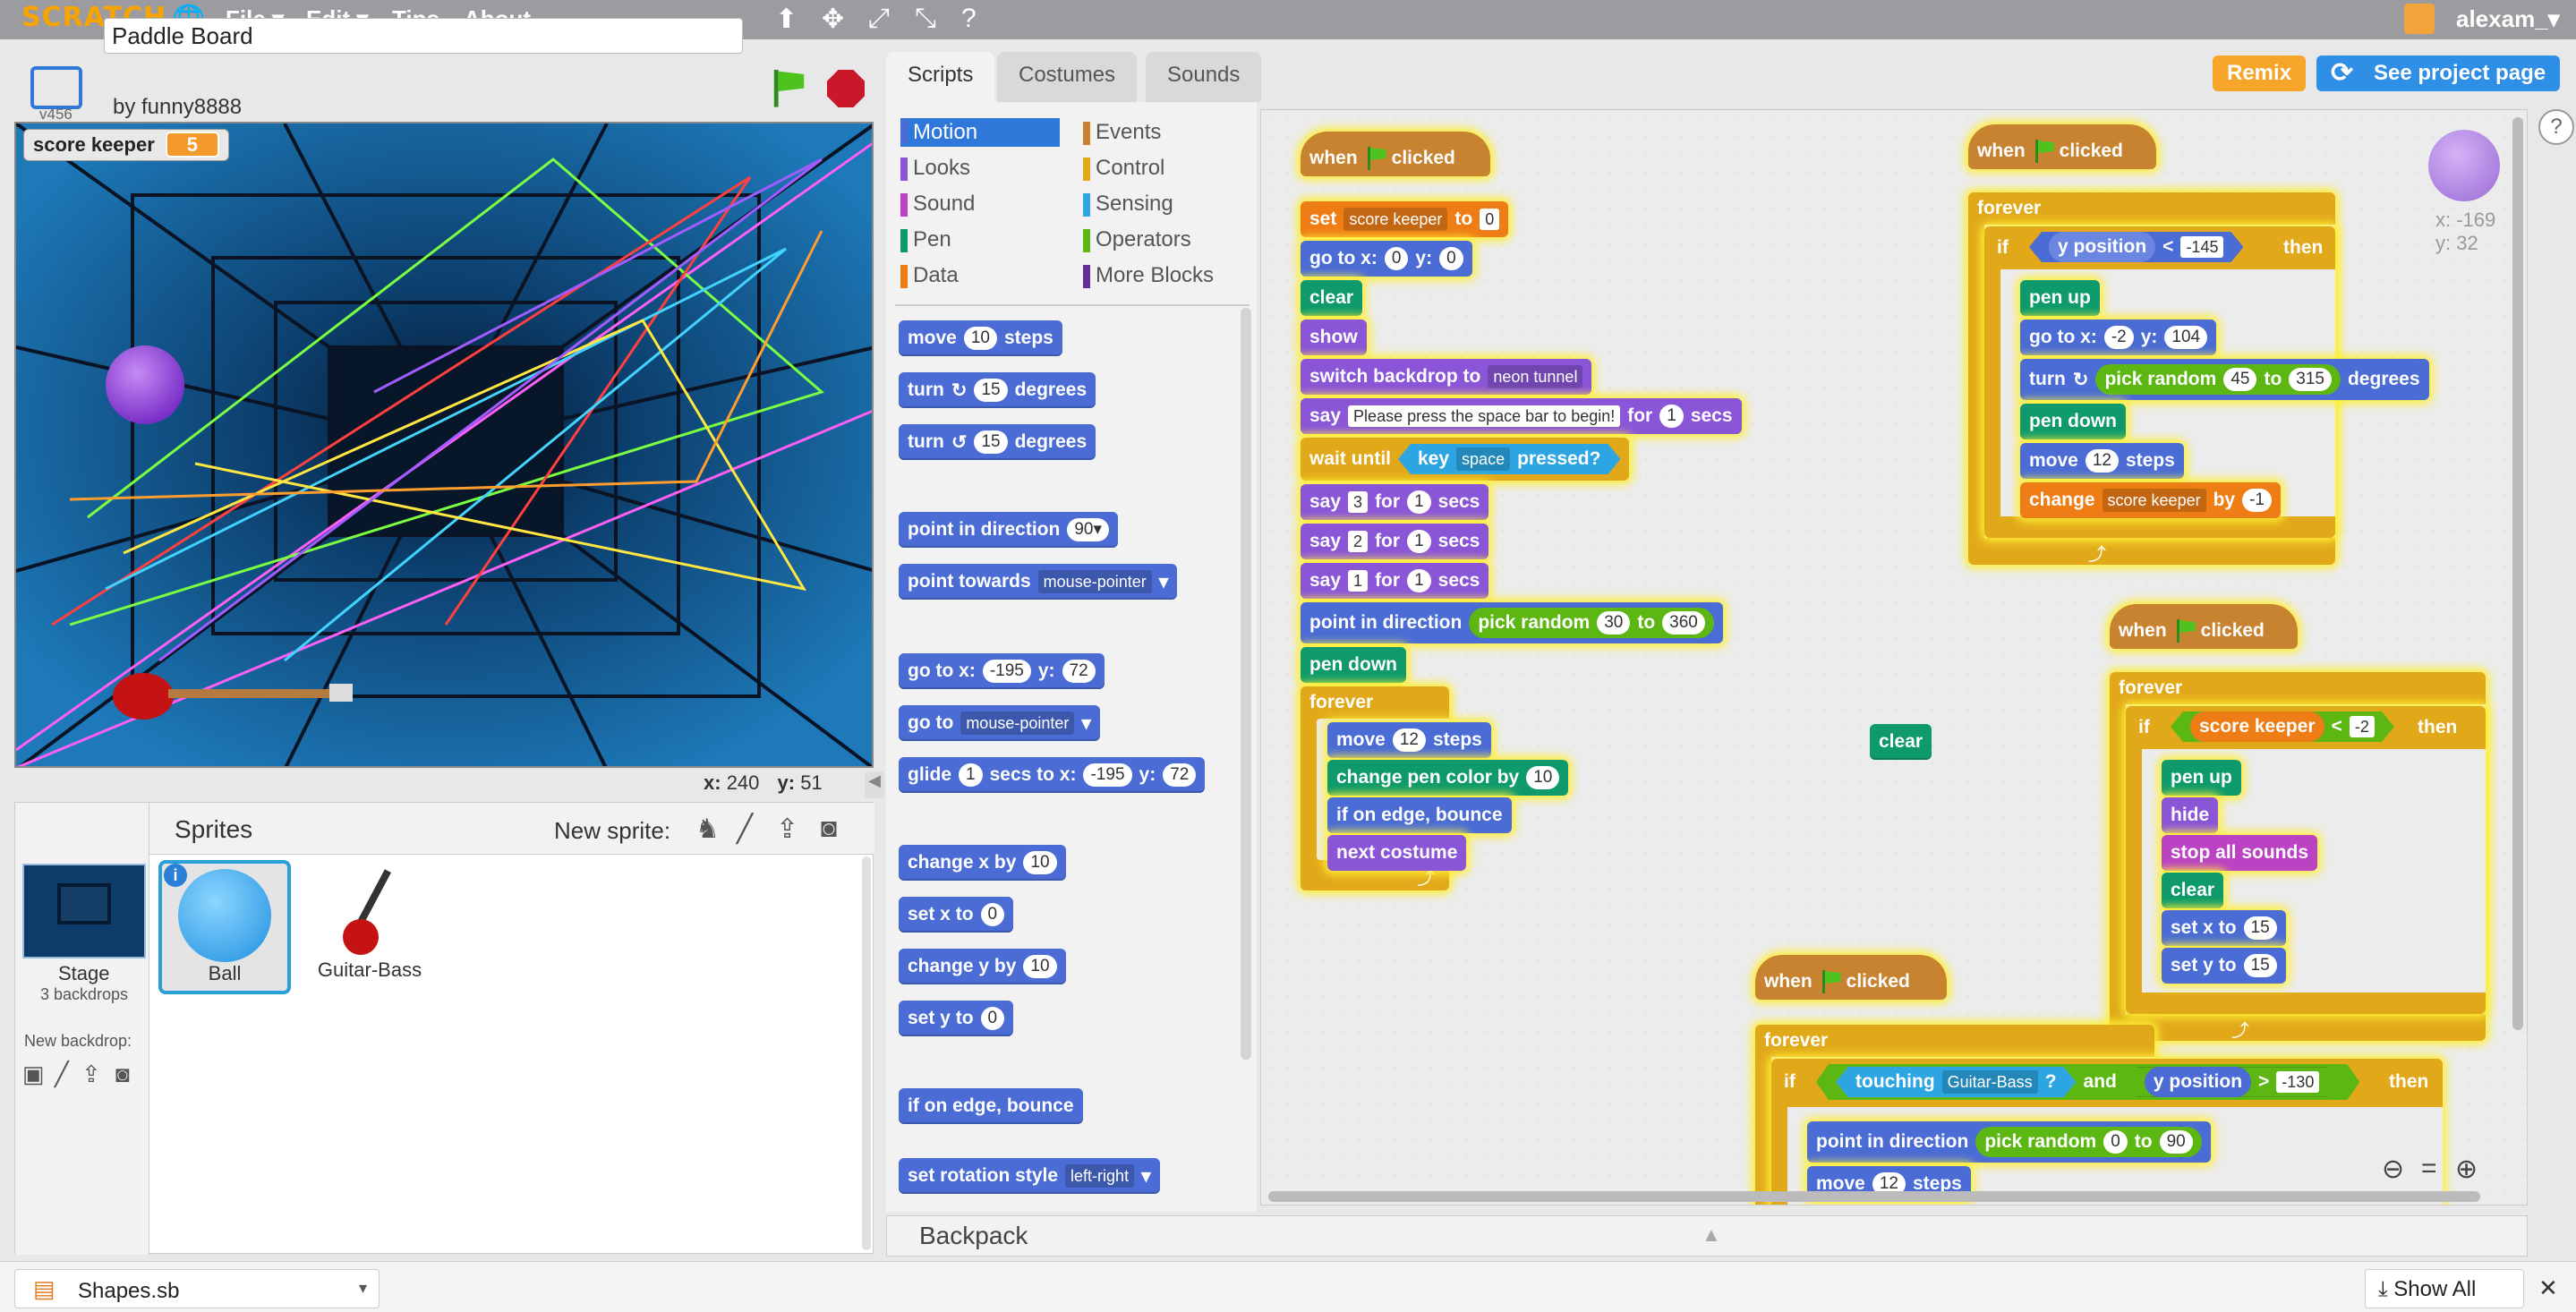 Image resolution: width=2576 pixels, height=1312 pixels. Describe the element at coordinates (62, 1074) in the screenshot. I see `draw-backdrop-icon: ╱` at that location.